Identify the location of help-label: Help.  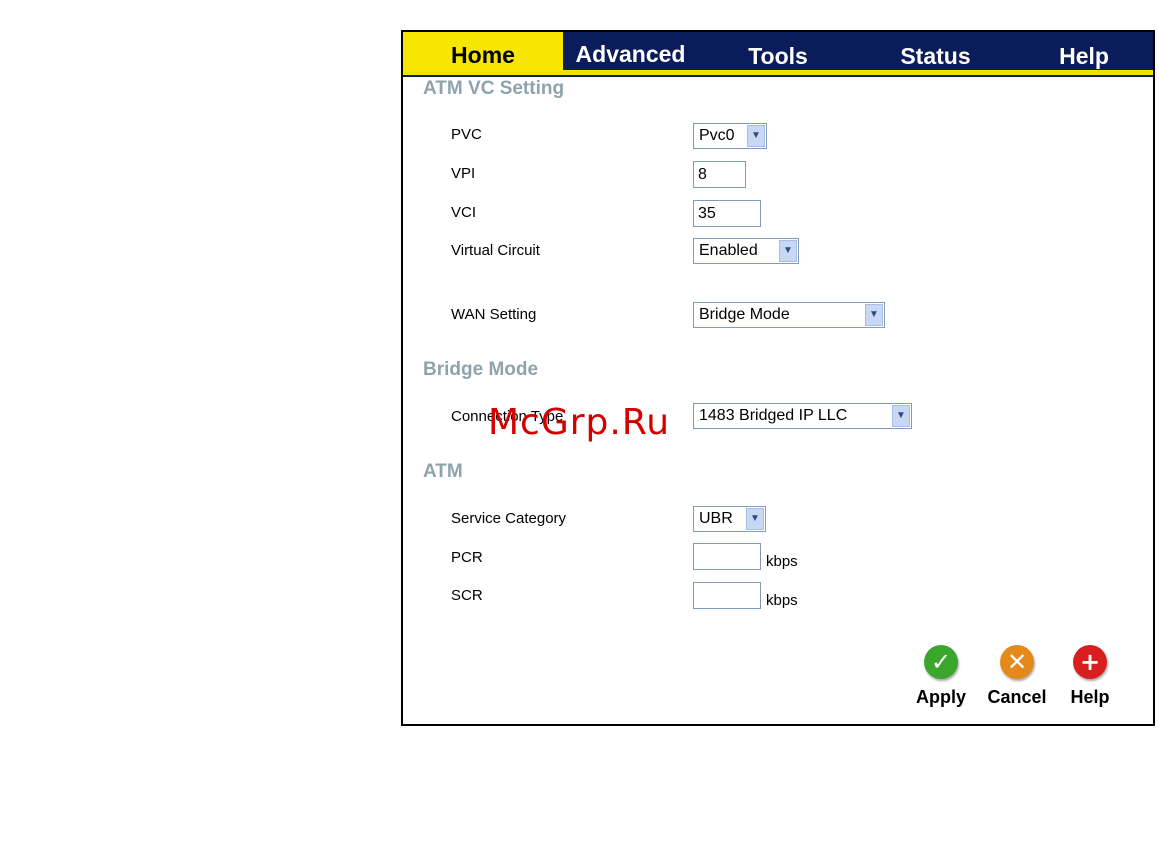
(1090, 697).